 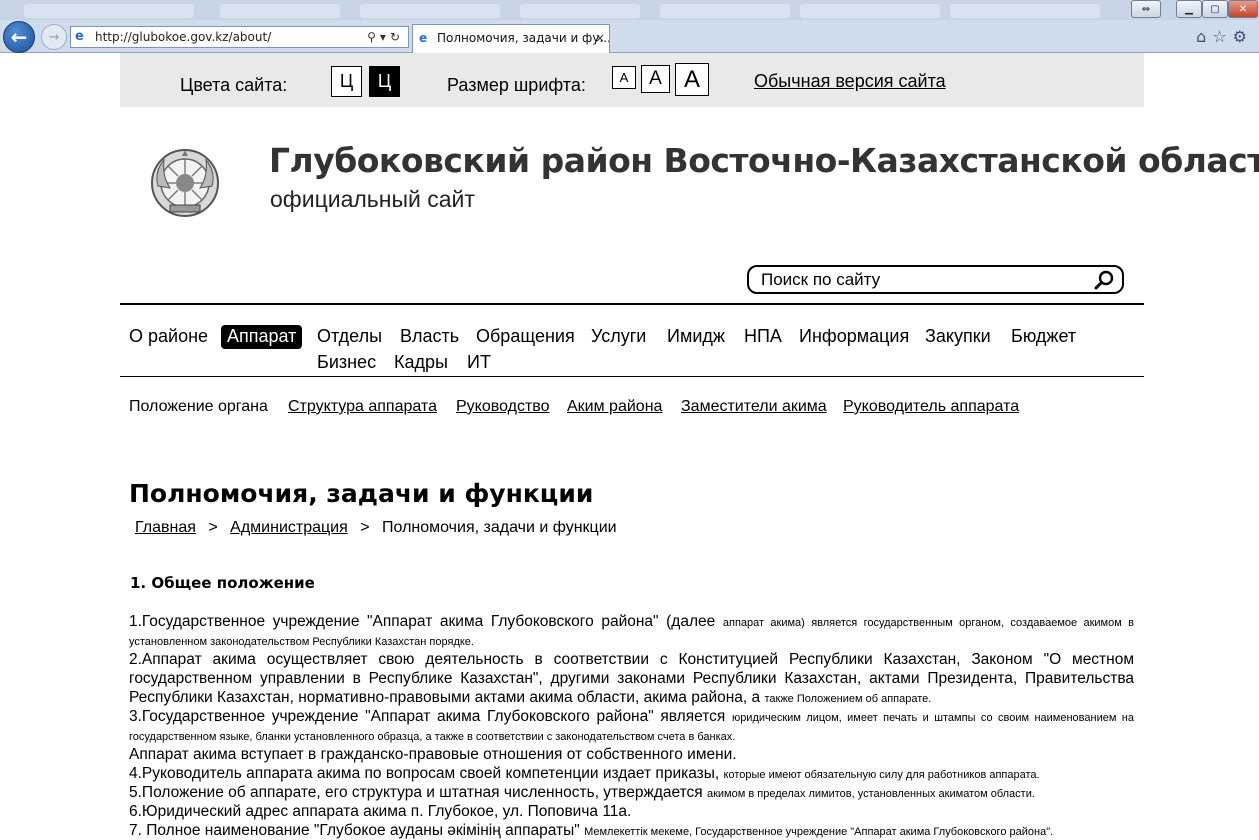 What do you see at coordinates (525, 336) in the screenshot?
I see `nav-item-obrashcheniya: Обращения` at bounding box center [525, 336].